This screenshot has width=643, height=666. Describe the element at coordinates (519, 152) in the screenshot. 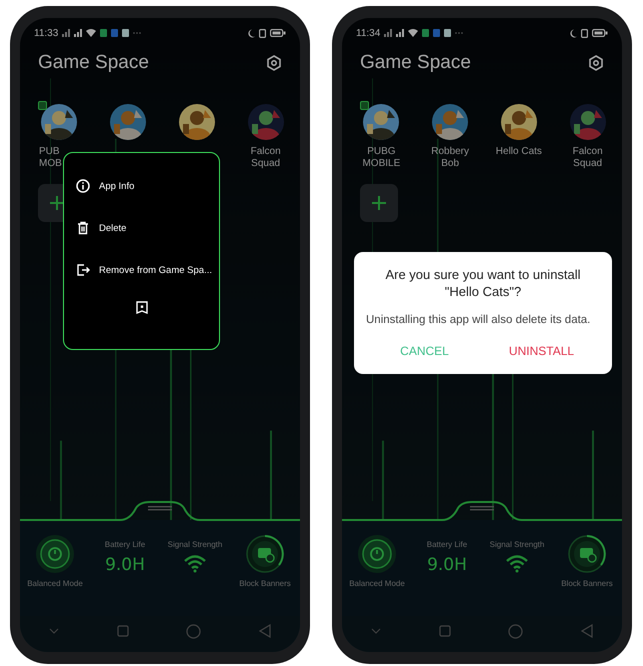

I see `game-label: Hello Cats` at that location.